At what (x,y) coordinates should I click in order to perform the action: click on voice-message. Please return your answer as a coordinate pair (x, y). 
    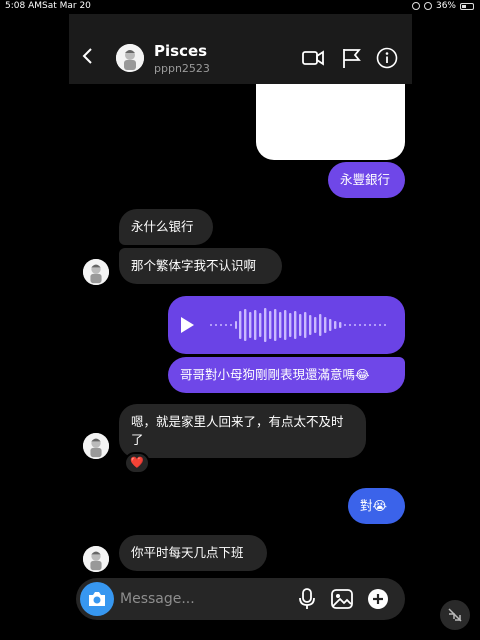
    Looking at the image, I should click on (286, 325).